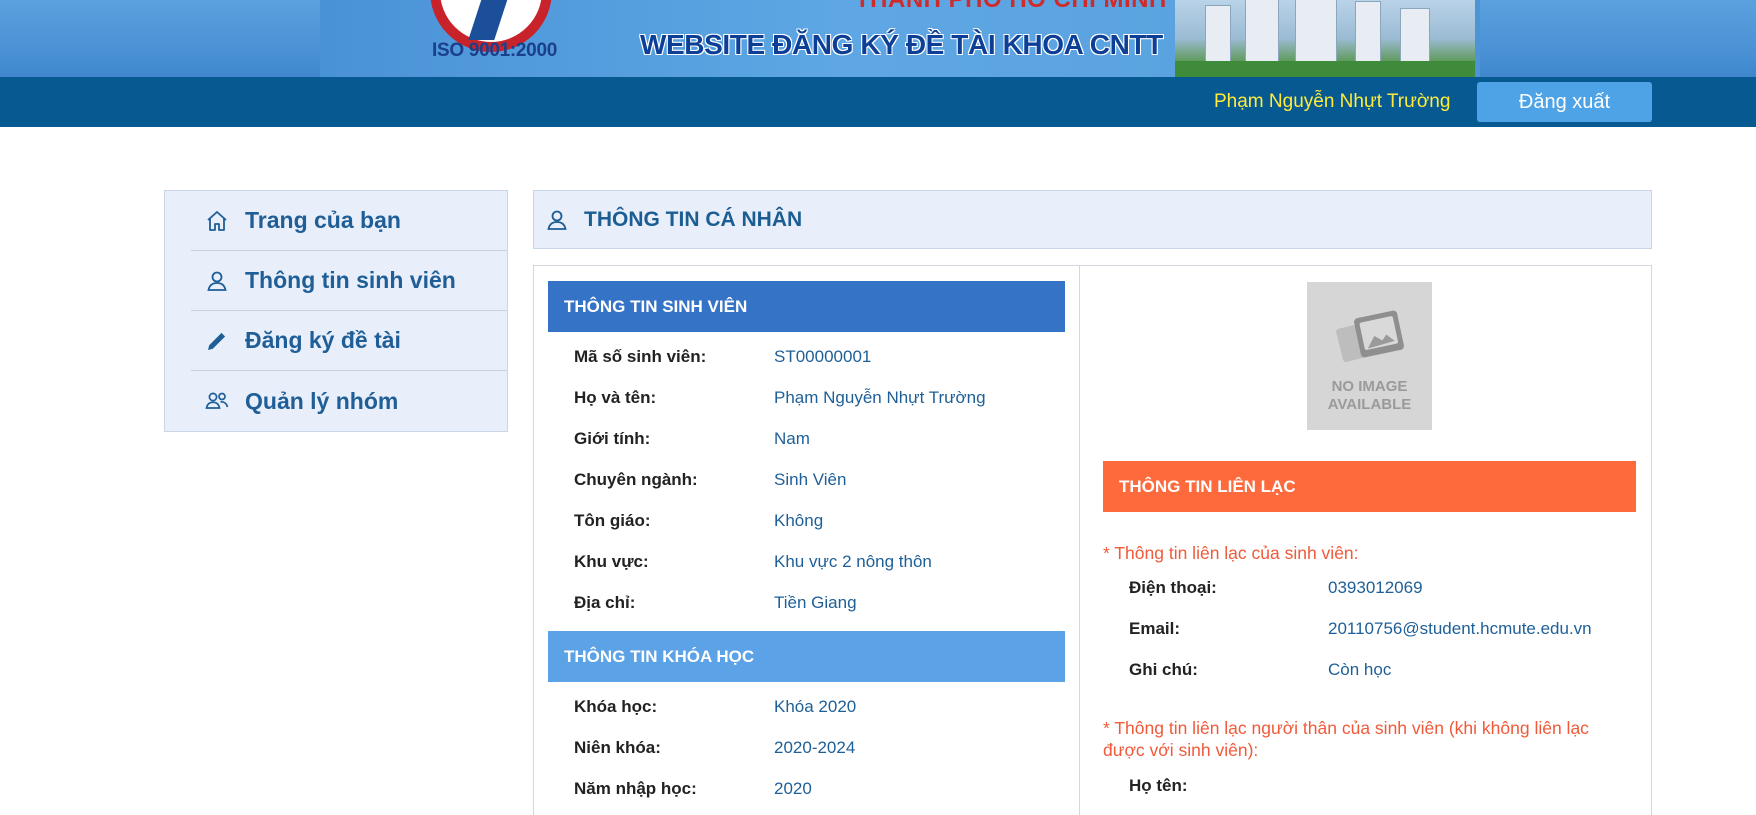 Image resolution: width=1756 pixels, height=815 pixels. What do you see at coordinates (815, 602) in the screenshot?
I see `address-value: Tiền Giang` at bounding box center [815, 602].